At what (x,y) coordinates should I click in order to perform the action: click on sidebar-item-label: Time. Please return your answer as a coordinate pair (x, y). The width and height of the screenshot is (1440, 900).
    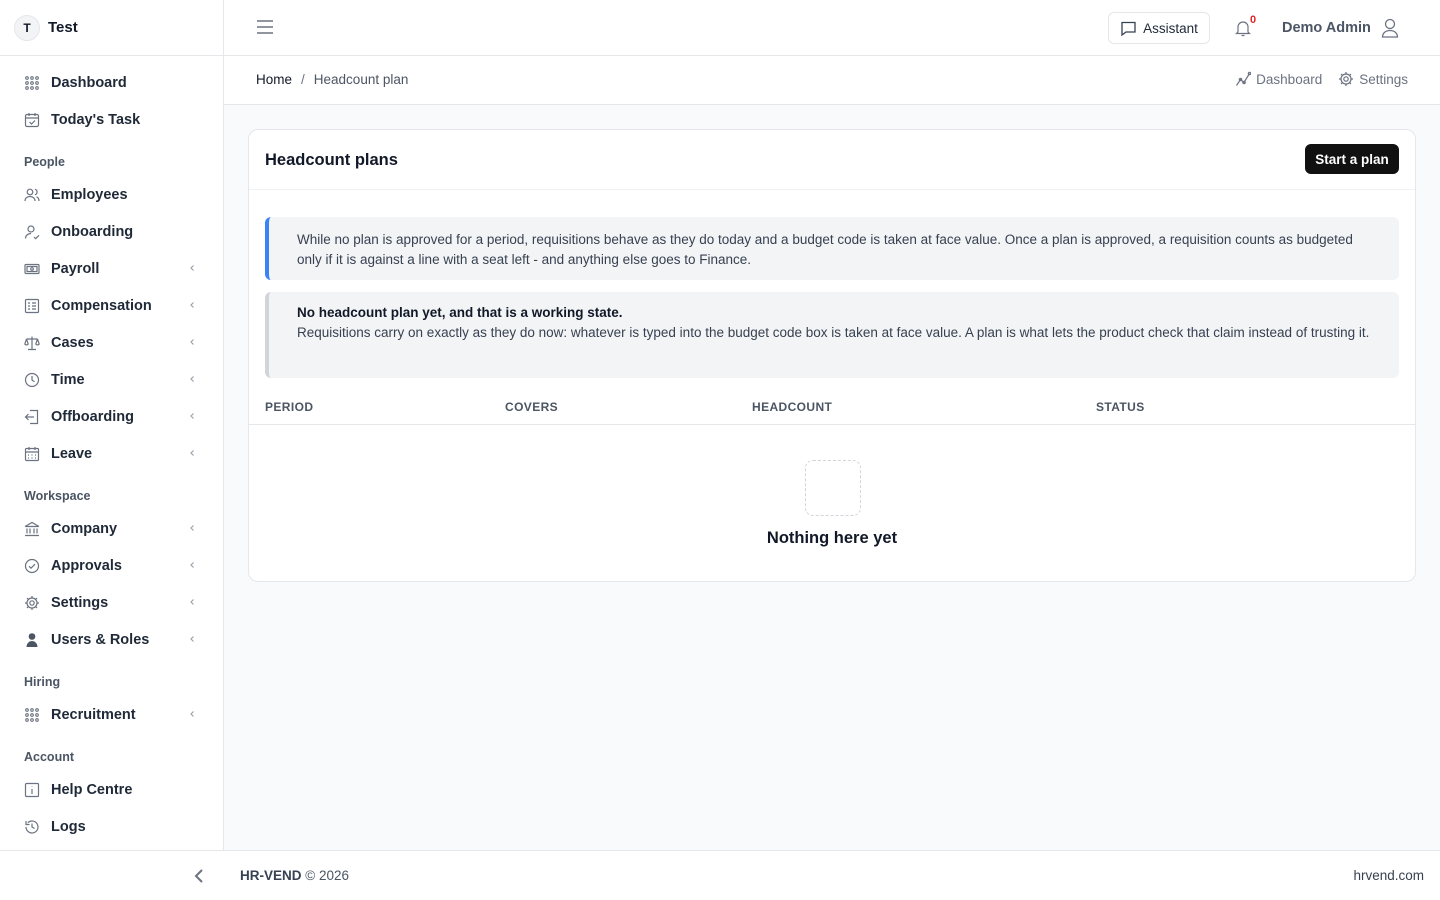
    Looking at the image, I should click on (68, 379).